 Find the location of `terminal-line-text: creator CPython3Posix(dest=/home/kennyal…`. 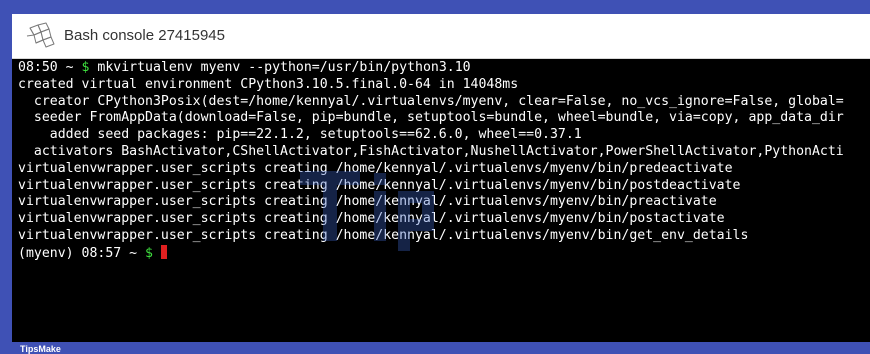

terminal-line-text: creator CPython3Posix(dest=/home/kennyal… is located at coordinates (431, 101).